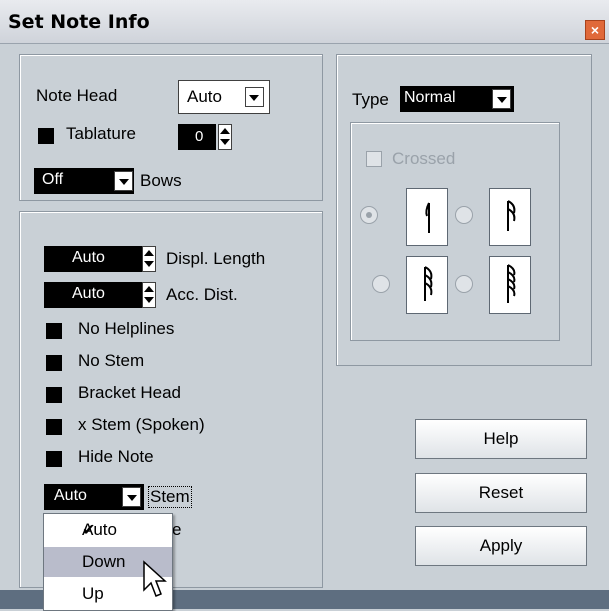  Describe the element at coordinates (88, 293) in the screenshot. I see `acc-dist-value: Auto` at that location.